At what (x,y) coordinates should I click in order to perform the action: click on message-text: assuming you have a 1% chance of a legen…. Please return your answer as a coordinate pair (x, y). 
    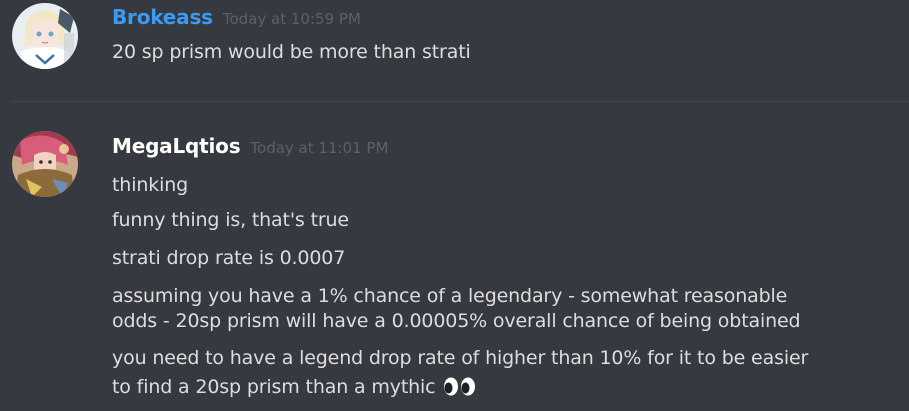
    Looking at the image, I should click on (450, 296).